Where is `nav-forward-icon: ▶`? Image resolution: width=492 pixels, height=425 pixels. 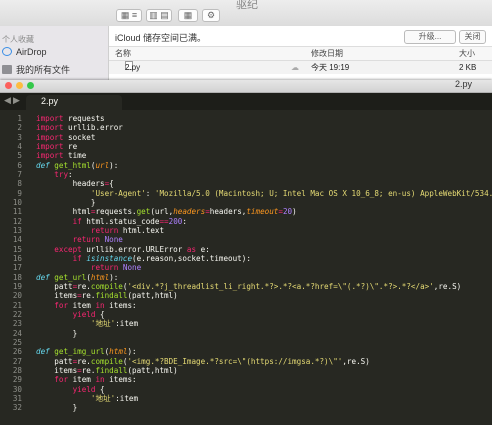 nav-forward-icon: ▶ is located at coordinates (16, 100).